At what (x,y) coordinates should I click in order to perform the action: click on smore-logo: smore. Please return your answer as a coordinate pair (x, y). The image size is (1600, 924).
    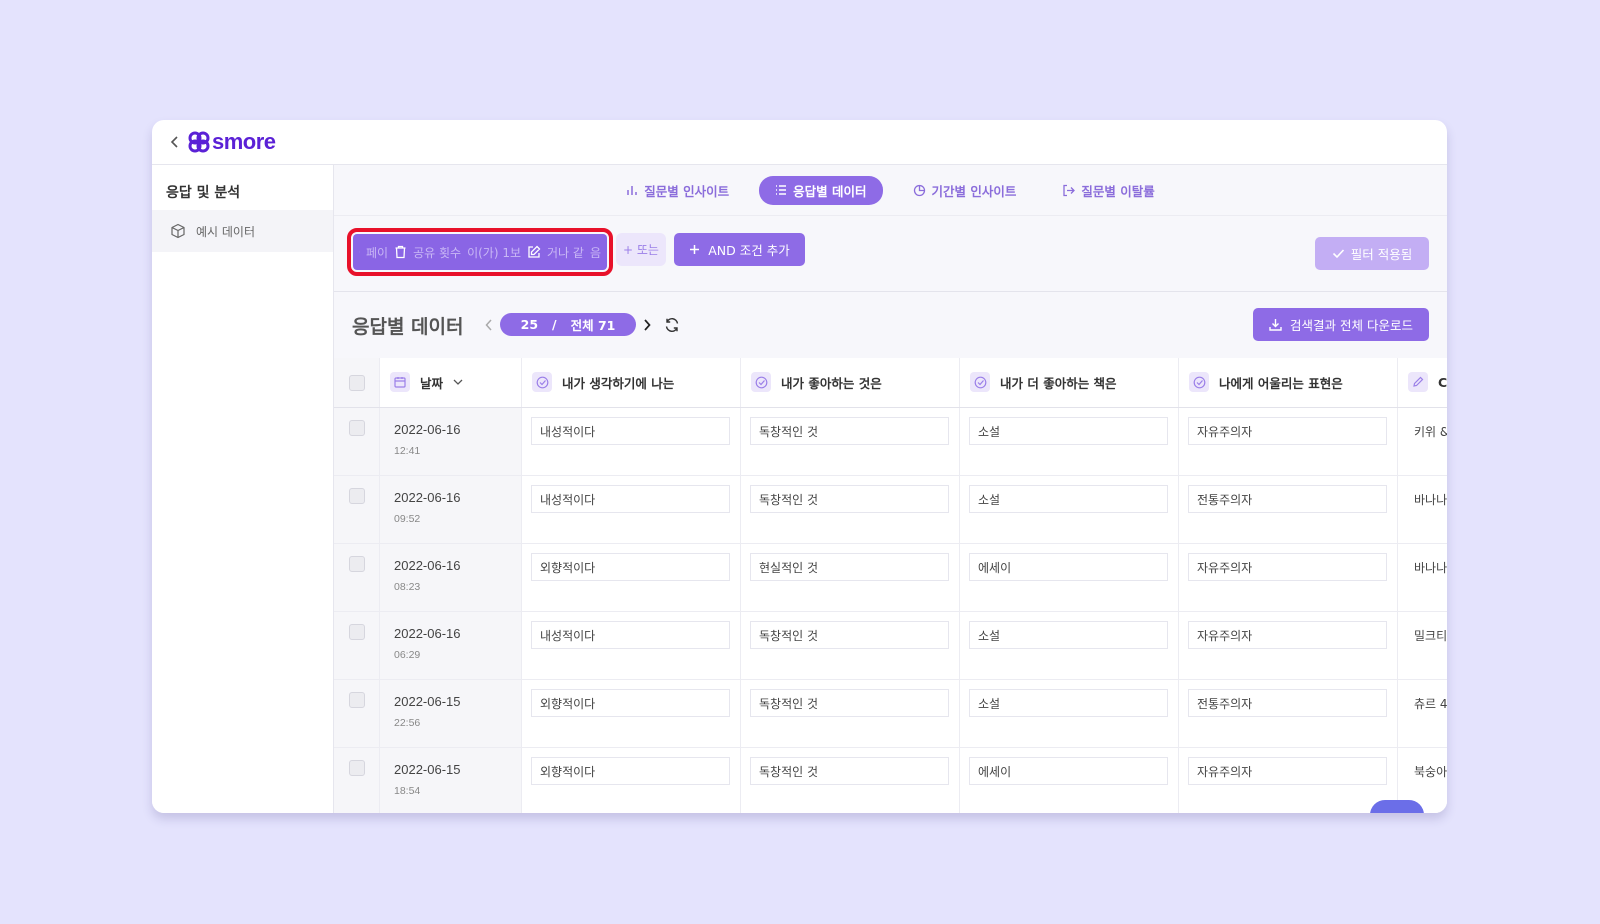
    Looking at the image, I should click on (232, 142).